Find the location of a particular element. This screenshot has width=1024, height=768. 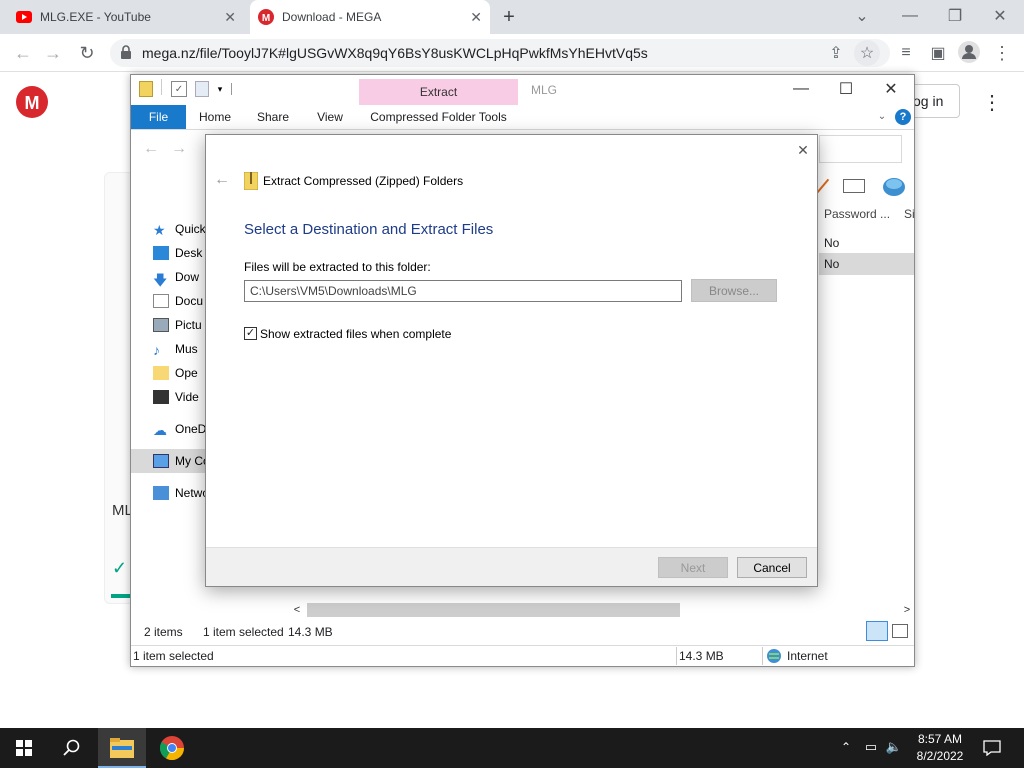

mega-icon: M is located at coordinates (266, 17).